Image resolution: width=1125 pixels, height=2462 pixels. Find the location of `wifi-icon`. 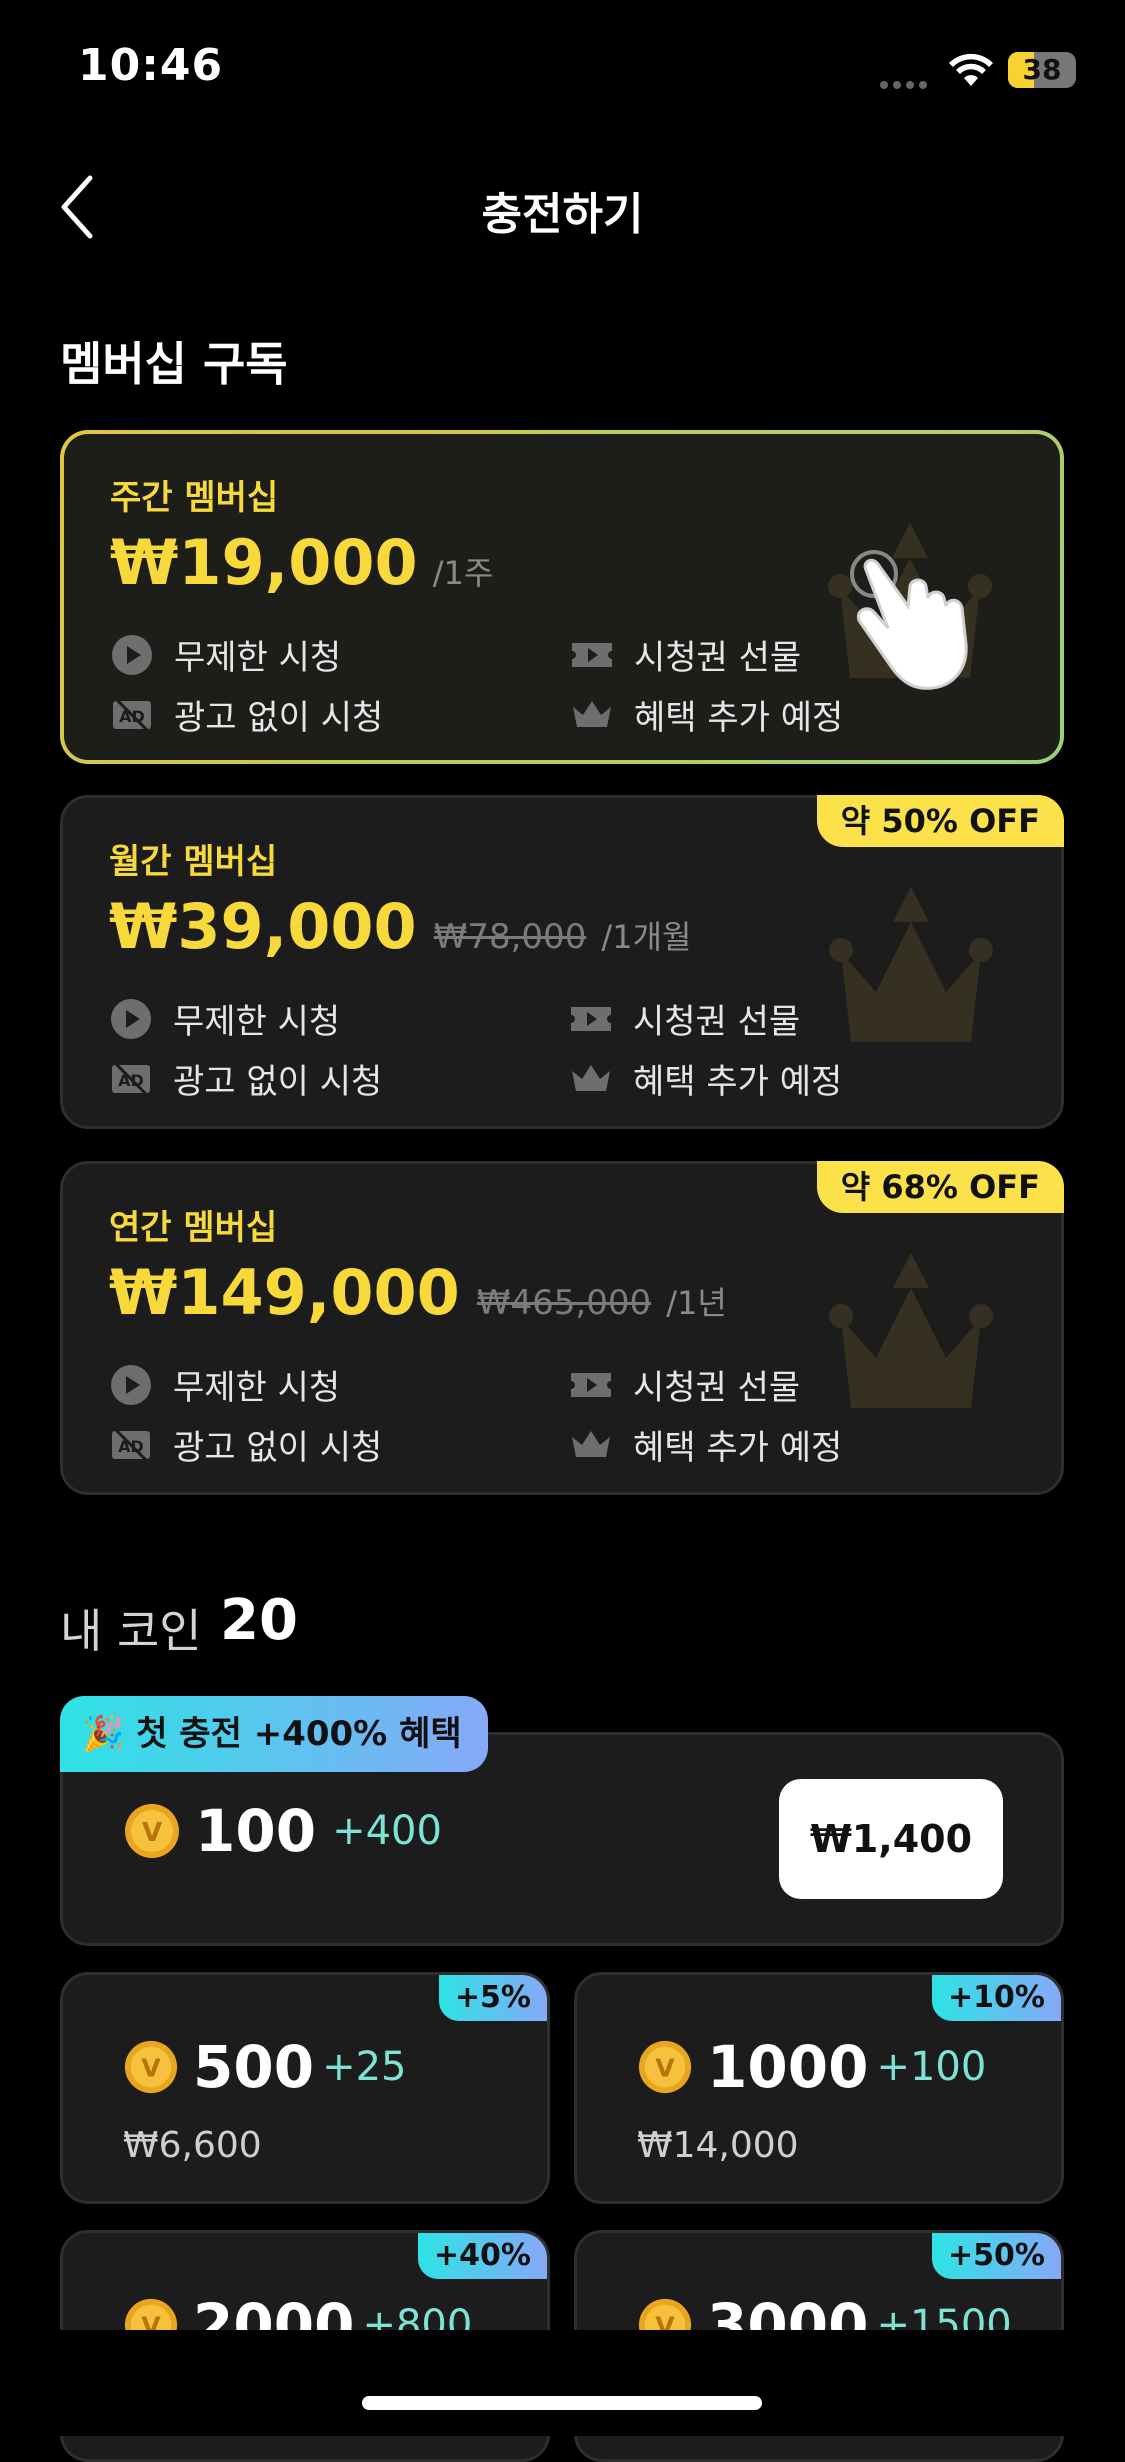

wifi-icon is located at coordinates (971, 72).